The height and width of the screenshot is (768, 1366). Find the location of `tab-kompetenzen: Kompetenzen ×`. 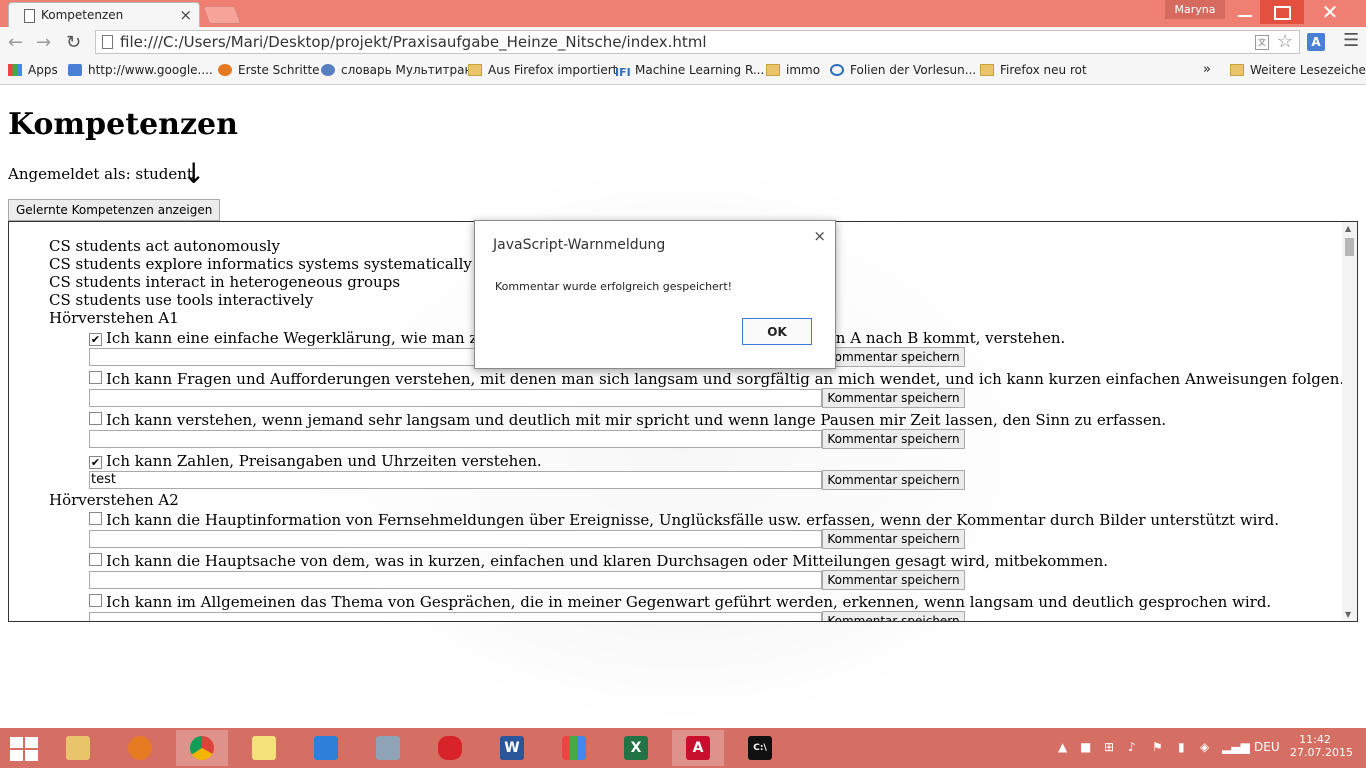

tab-kompetenzen: Kompetenzen × is located at coordinates (104, 14).